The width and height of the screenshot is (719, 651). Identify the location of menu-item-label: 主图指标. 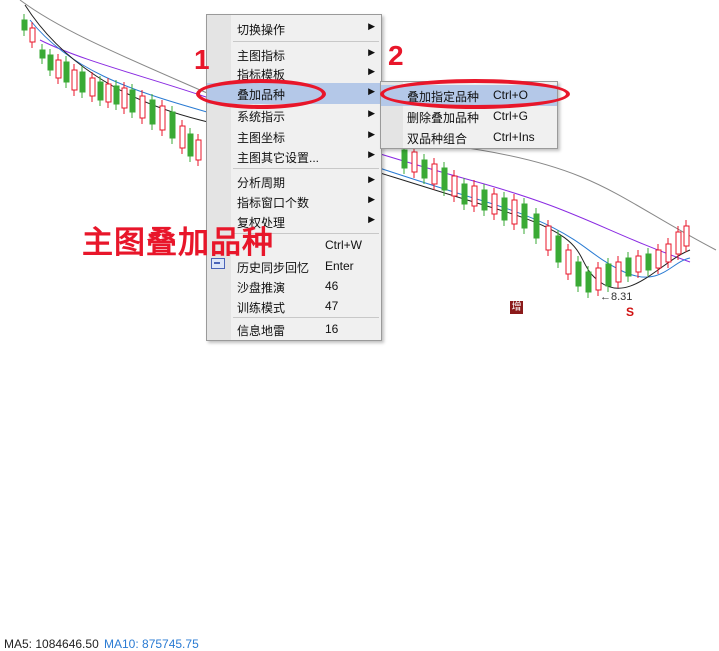
(261, 56).